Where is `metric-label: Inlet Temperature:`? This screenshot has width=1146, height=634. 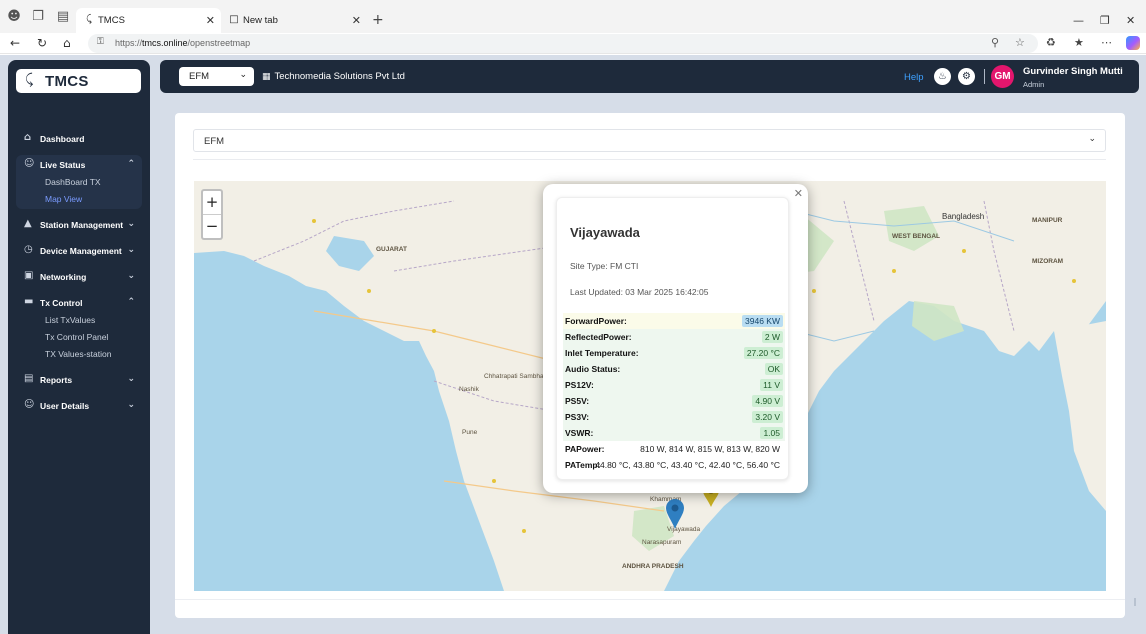 metric-label: Inlet Temperature: is located at coordinates (602, 353).